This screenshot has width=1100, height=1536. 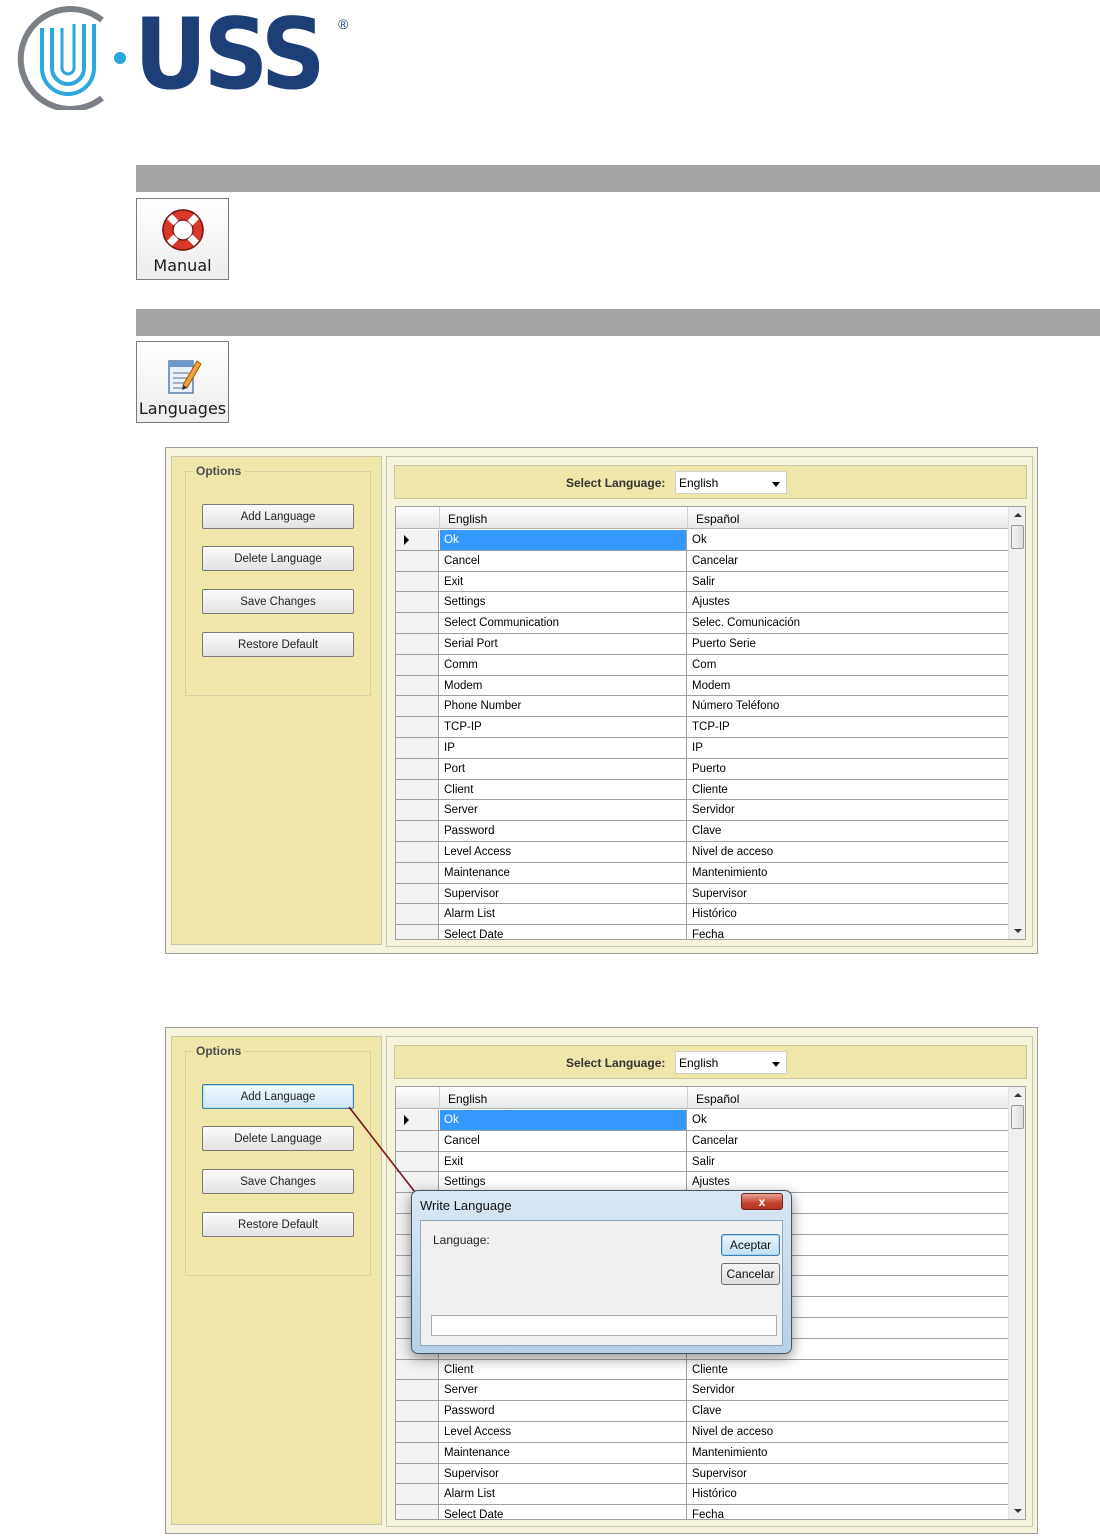 I want to click on close-button: x, so click(x=762, y=1201).